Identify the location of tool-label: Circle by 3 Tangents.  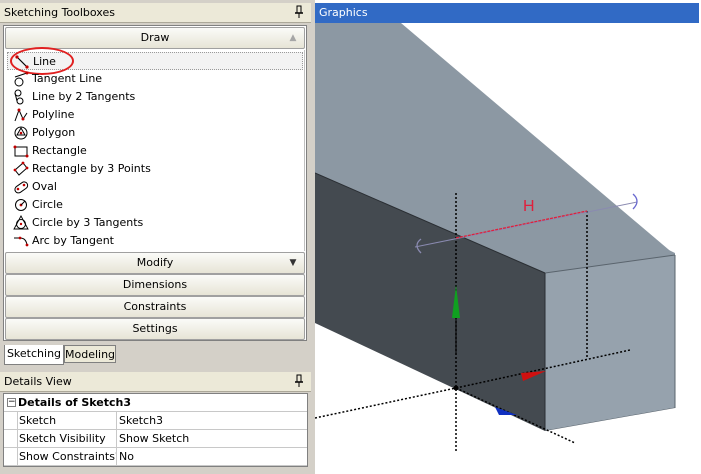
(88, 222).